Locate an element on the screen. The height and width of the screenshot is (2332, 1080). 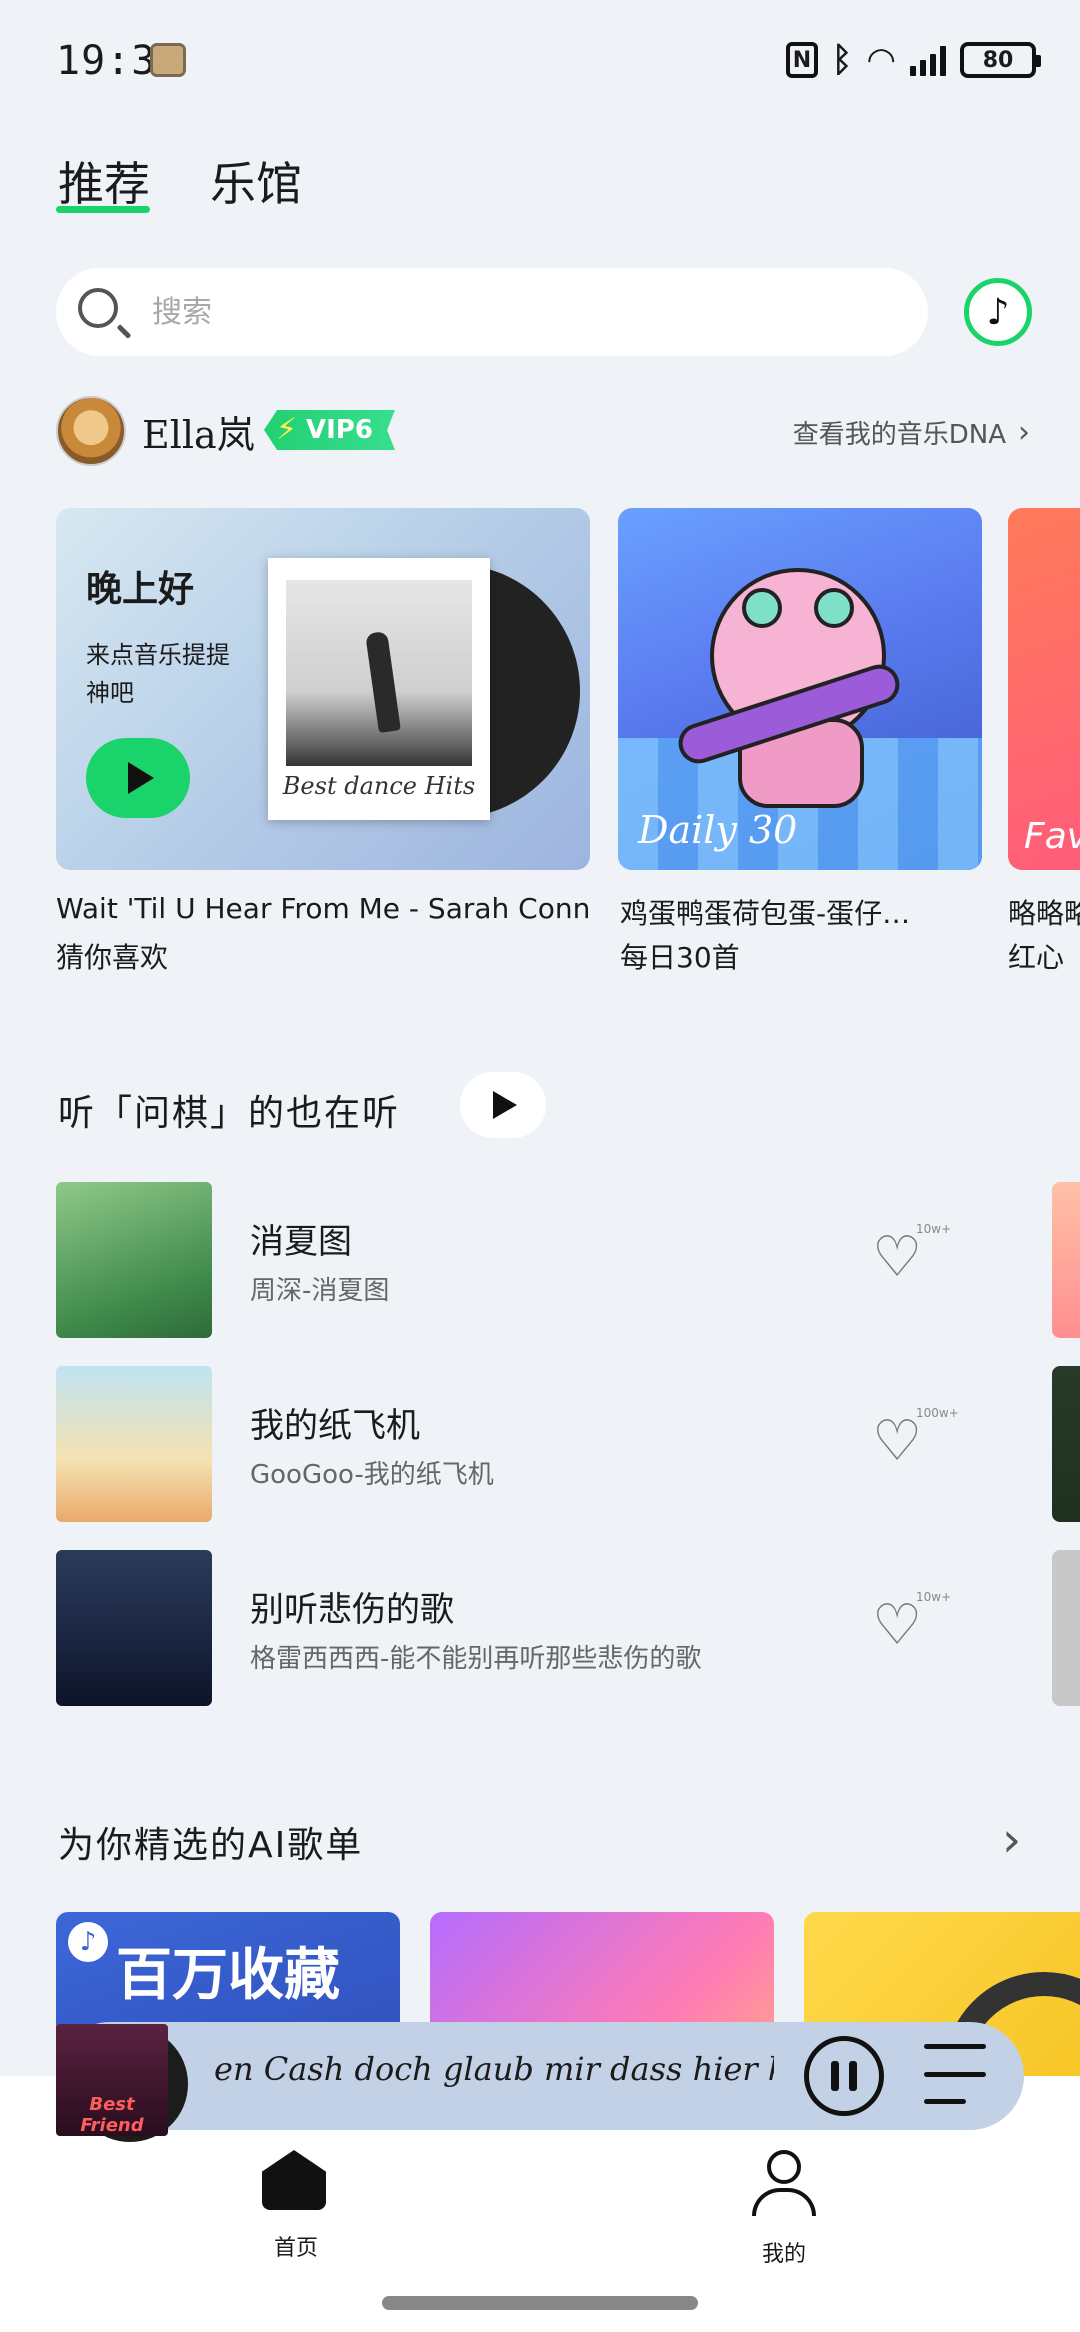
polaroid-caption: Best dance Hits is located at coordinates (379, 786).